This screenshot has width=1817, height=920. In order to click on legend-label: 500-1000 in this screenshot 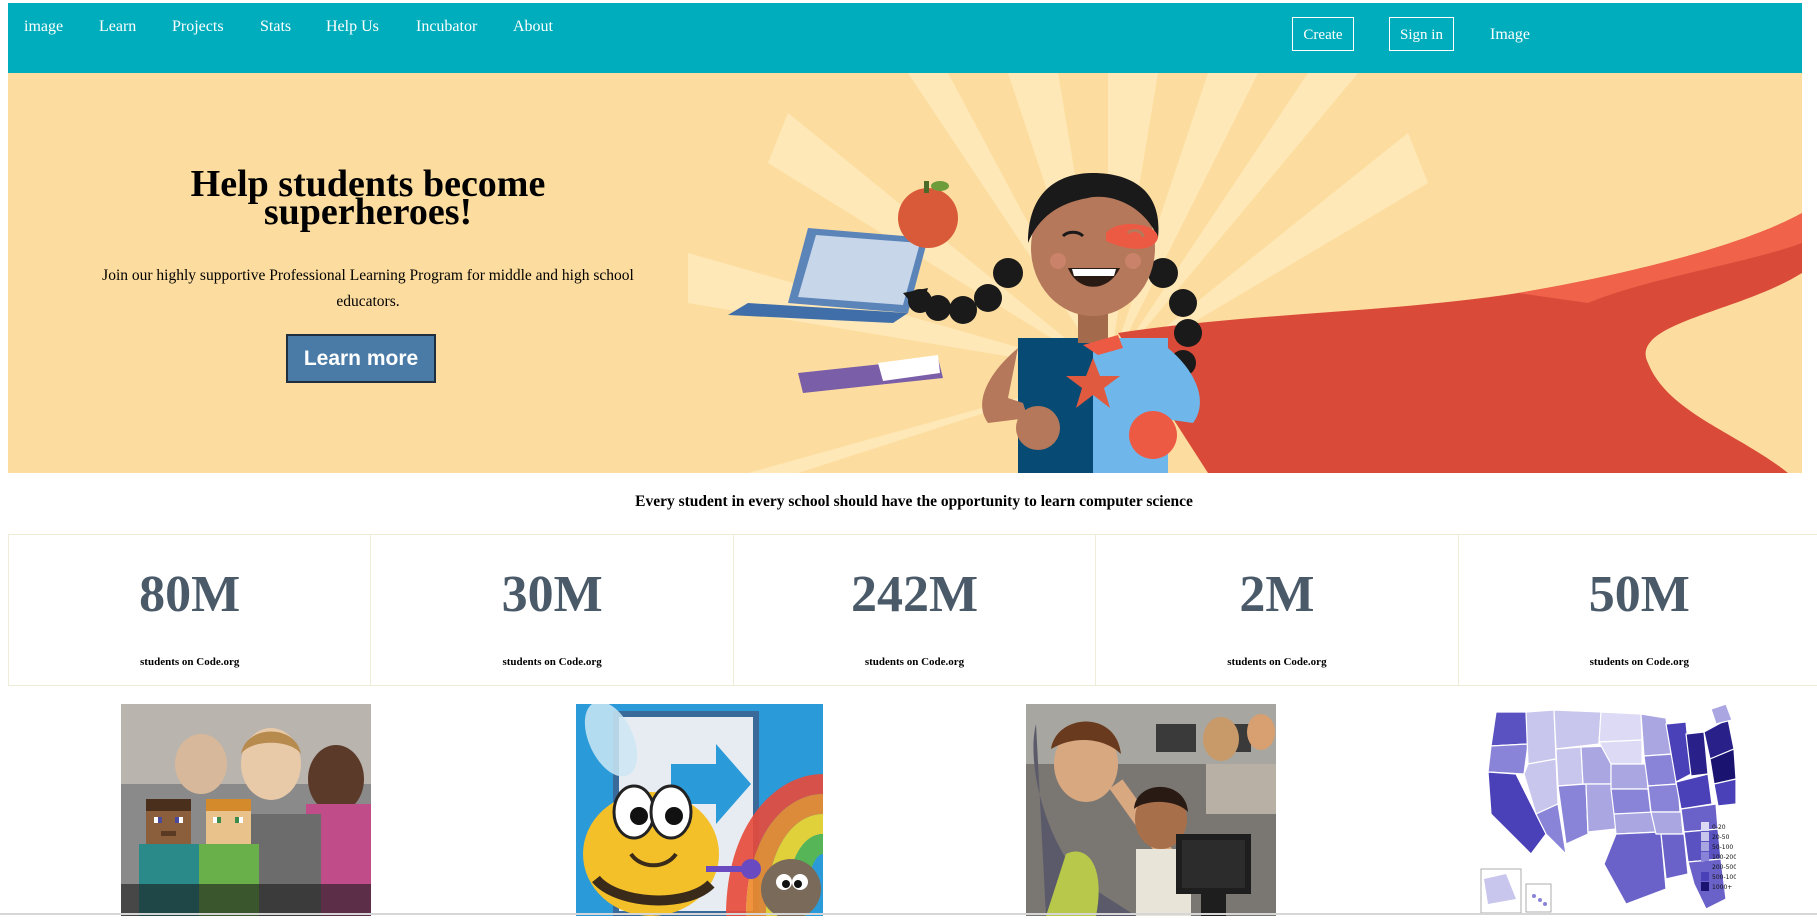, I will do `click(1724, 877)`.